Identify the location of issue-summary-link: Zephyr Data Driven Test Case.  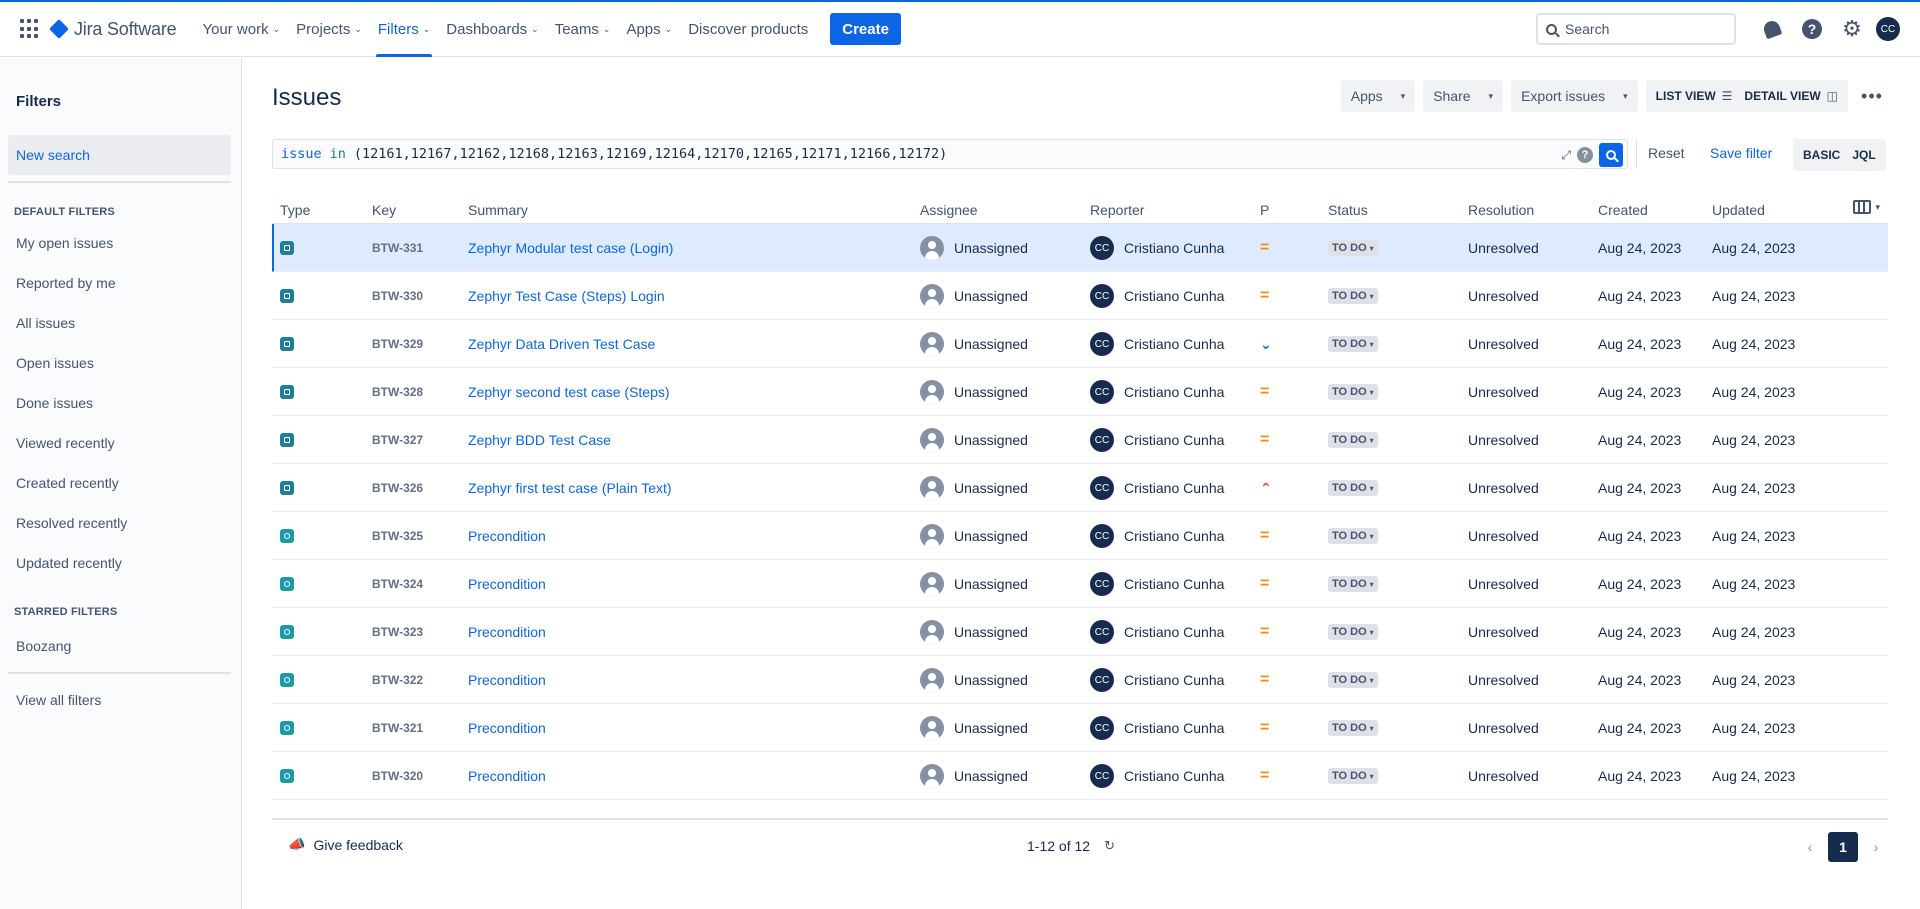
(561, 344).